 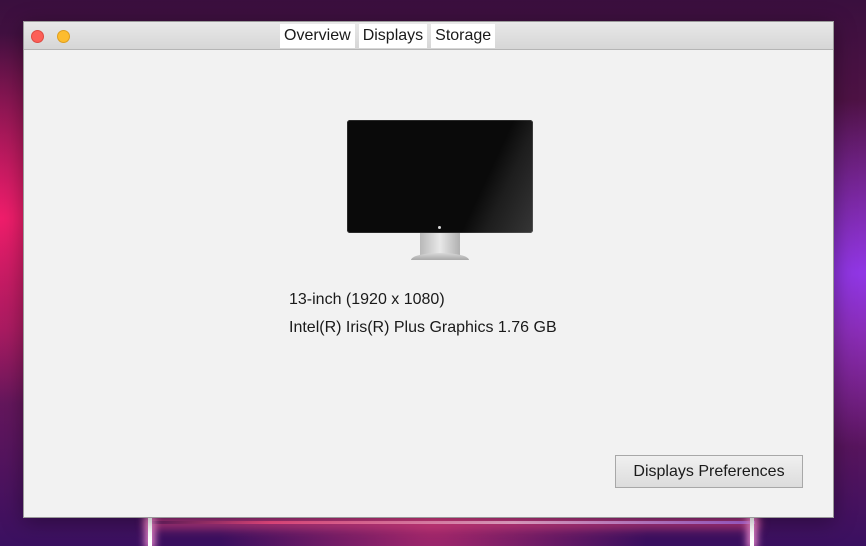 I want to click on neon-light-bar, so click(x=452, y=522).